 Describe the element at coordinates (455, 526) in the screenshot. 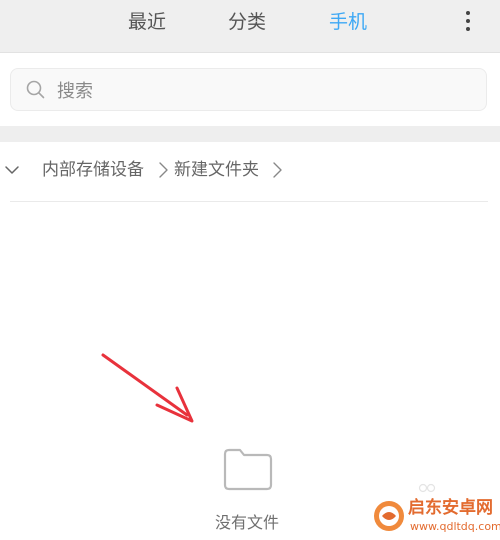

I see `watermark-url: www.qdltdq.com` at that location.